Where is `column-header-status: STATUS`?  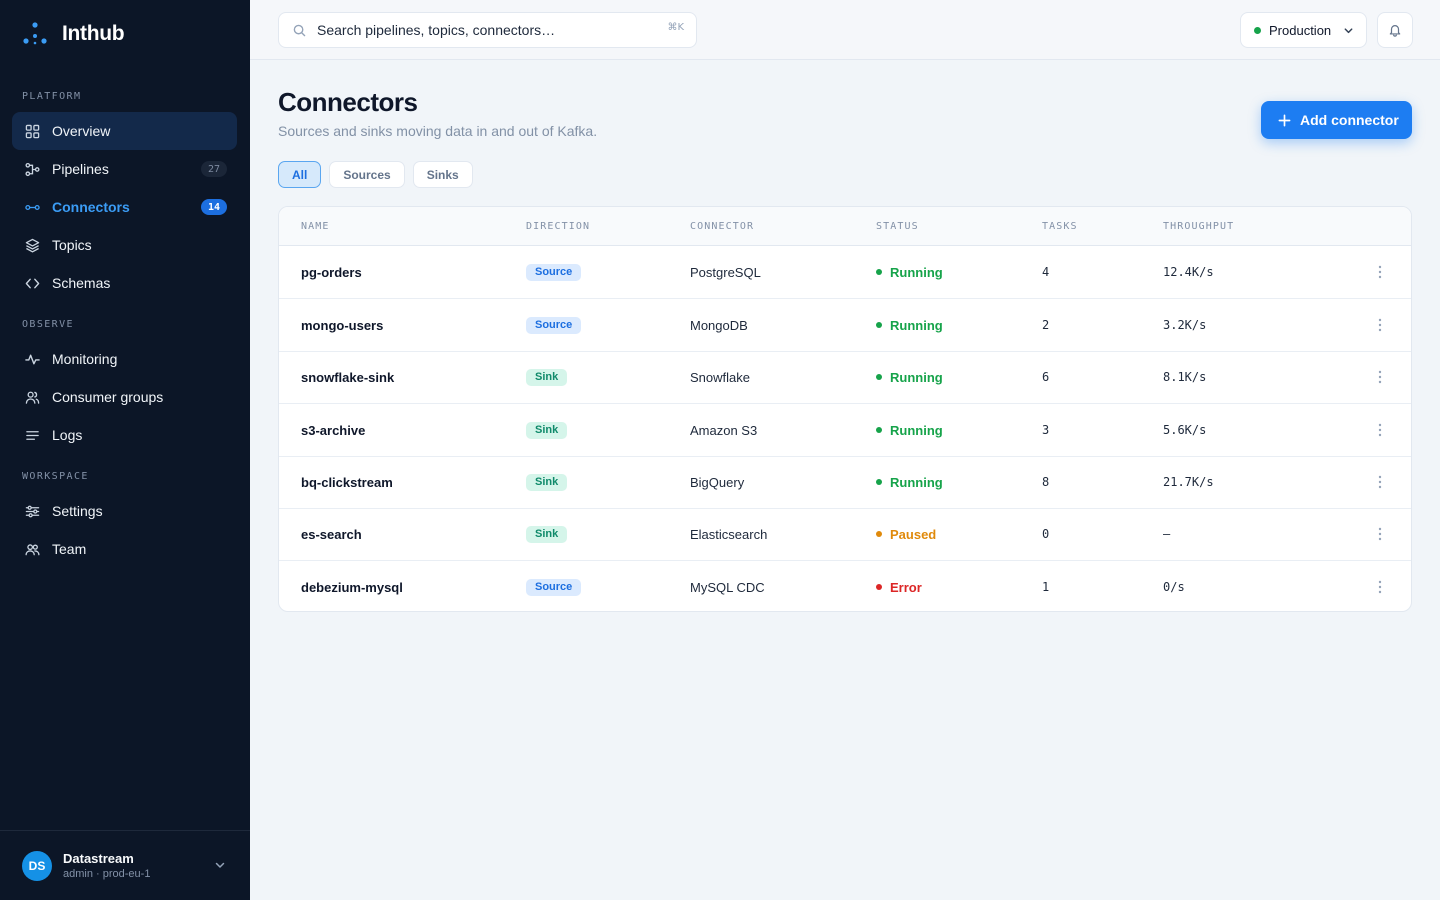
column-header-status: STATUS is located at coordinates (897, 226).